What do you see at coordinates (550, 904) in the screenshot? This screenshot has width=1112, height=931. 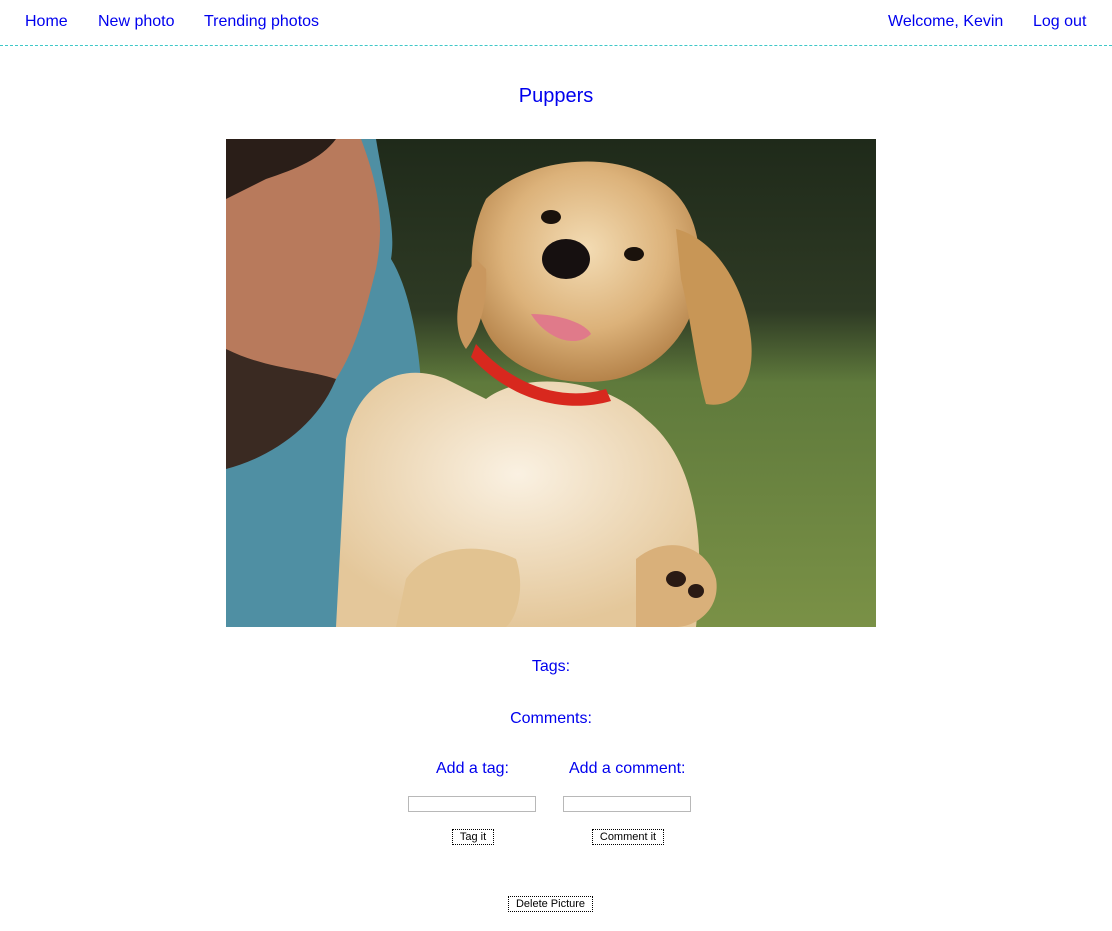 I see `delete-picture-button: Delete Picture` at bounding box center [550, 904].